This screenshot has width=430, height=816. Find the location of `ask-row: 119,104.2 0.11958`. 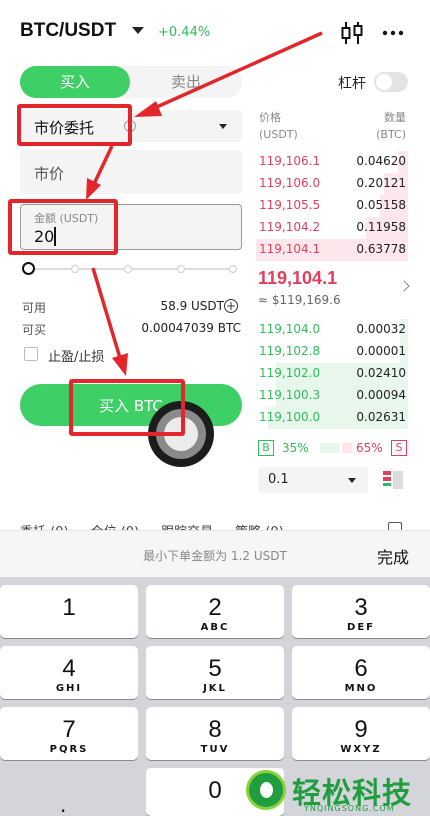

ask-row: 119,104.2 0.11958 is located at coordinates (332, 228).